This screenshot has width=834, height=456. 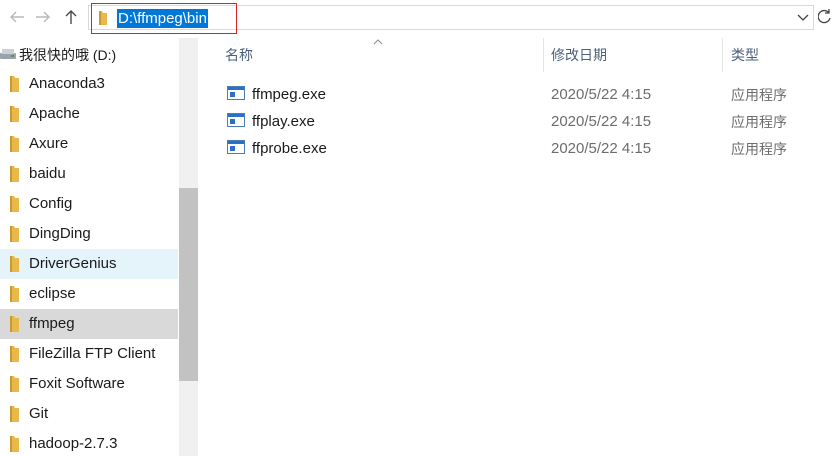 I want to click on arrow-right-icon, so click(x=43, y=17).